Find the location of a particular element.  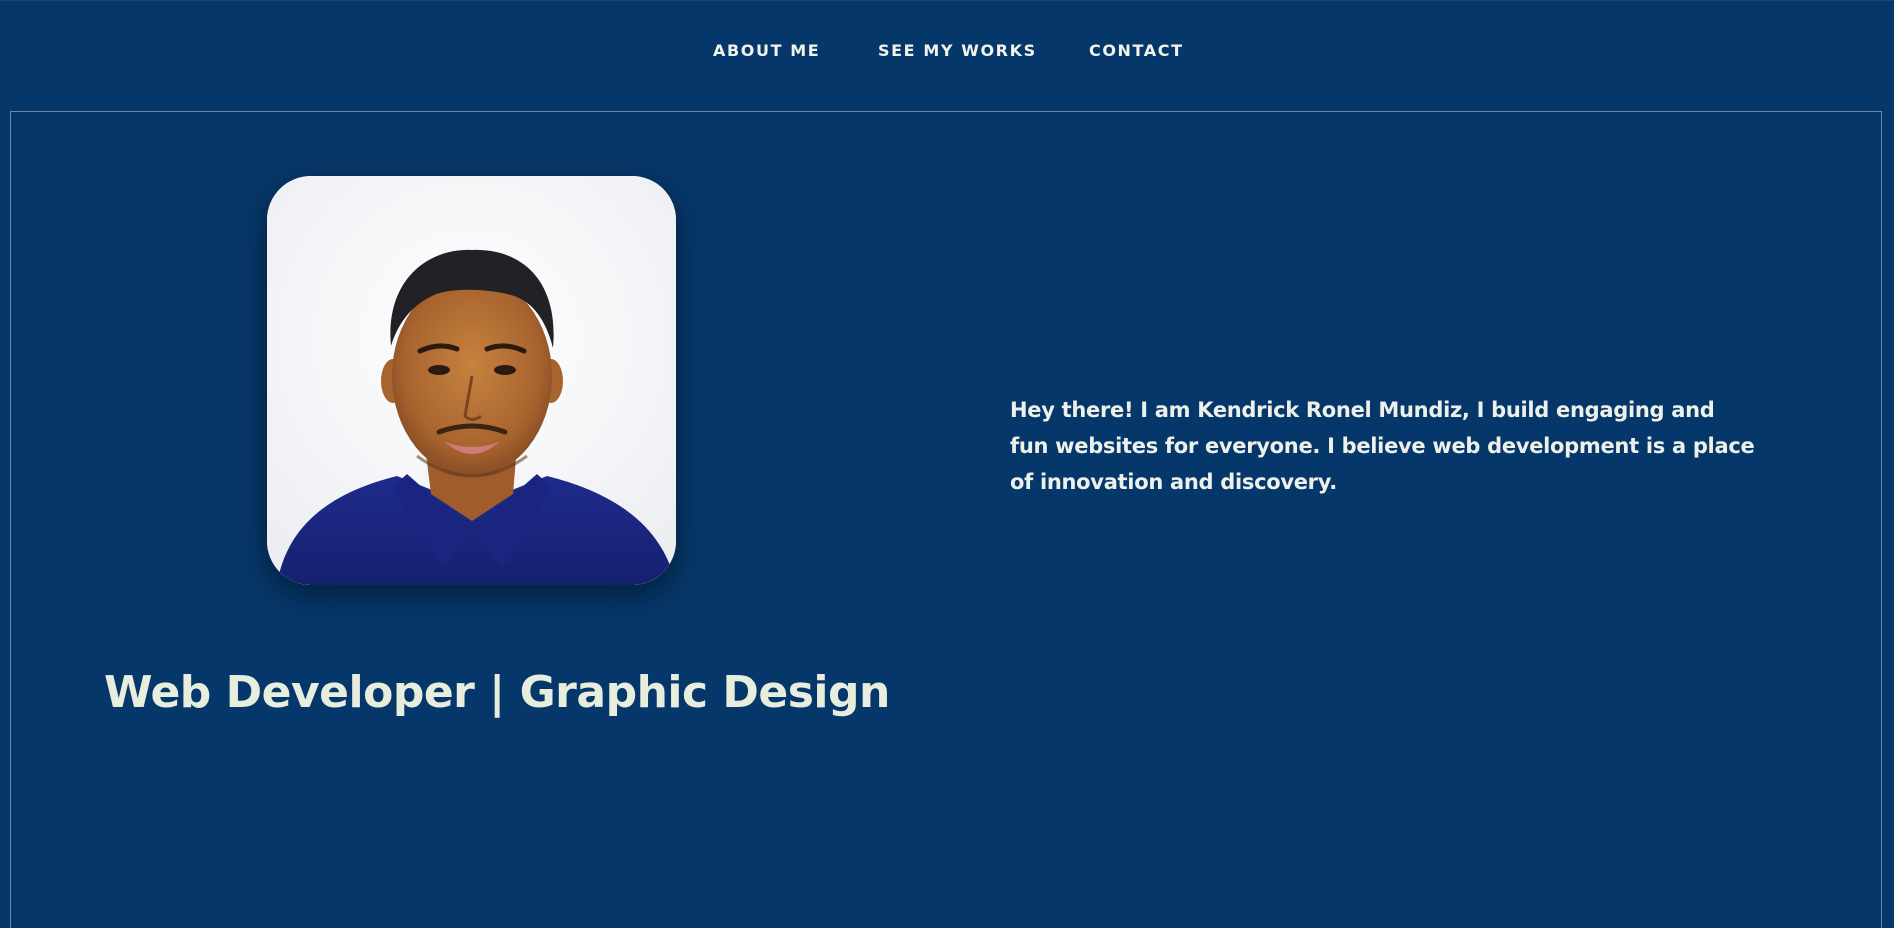

top-nav: ABOUT ME SEE MY WORKS CONTACT is located at coordinates (947, 52).